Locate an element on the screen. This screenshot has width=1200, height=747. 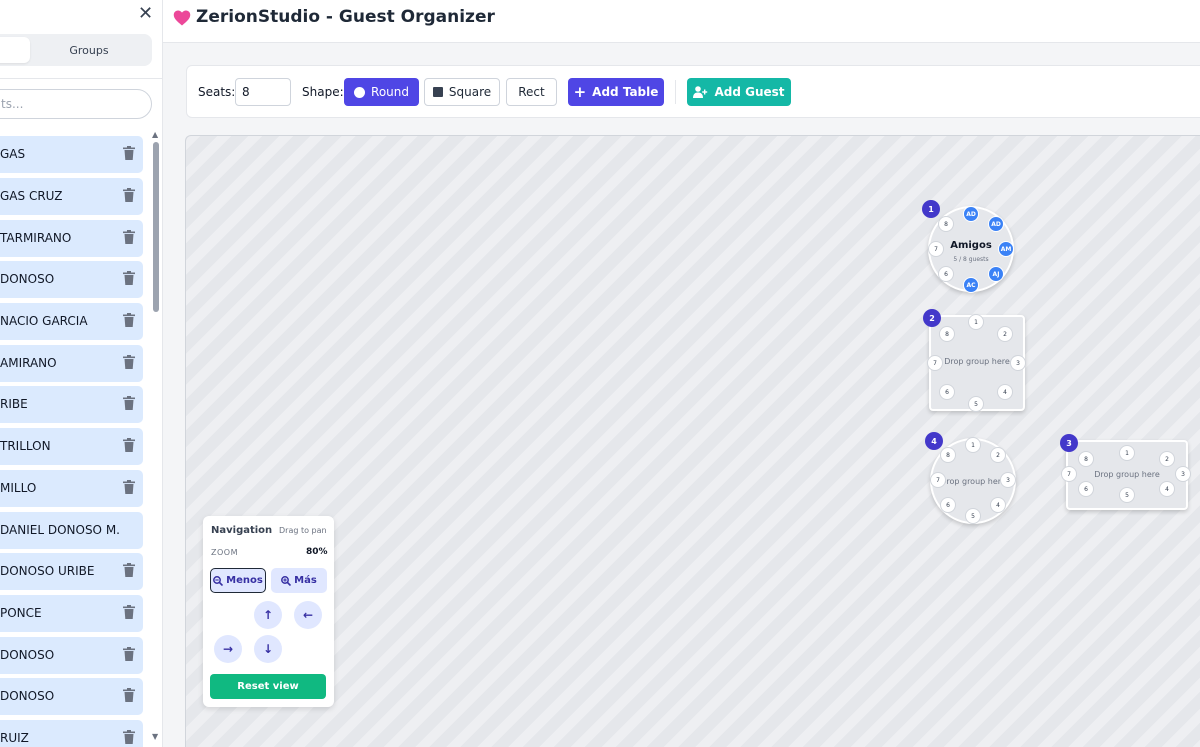
zoom-label: ZOOM is located at coordinates (224, 552).